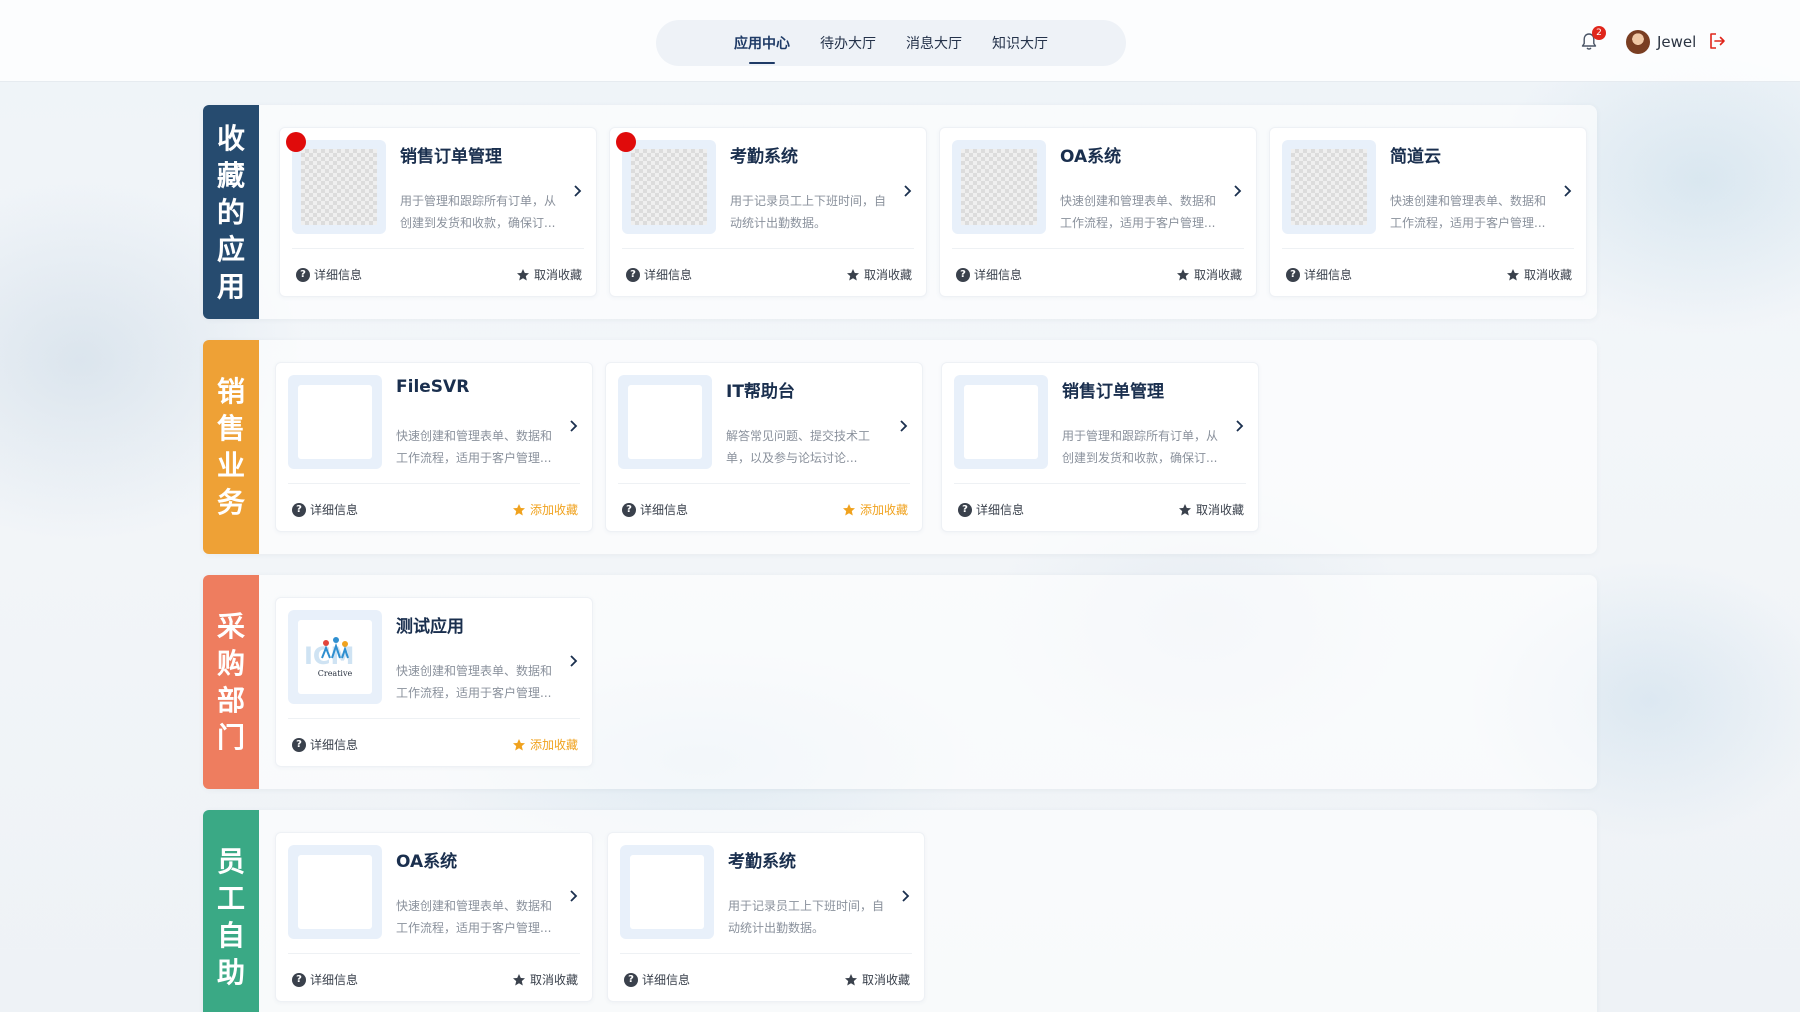 Image resolution: width=1800 pixels, height=1012 pixels. Describe the element at coordinates (934, 43) in the screenshot. I see `tab-message-hall: 消息大厅` at that location.